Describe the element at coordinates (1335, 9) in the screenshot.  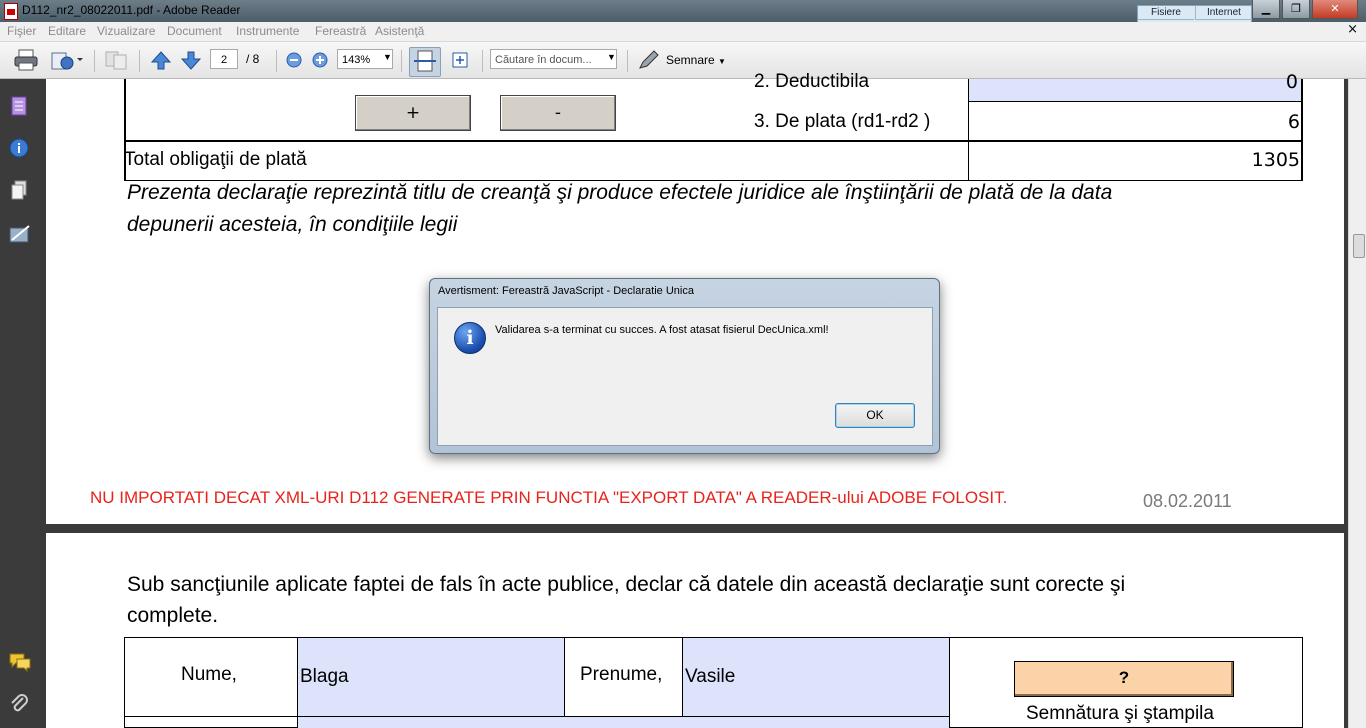
I see `close-window-button: ✕` at that location.